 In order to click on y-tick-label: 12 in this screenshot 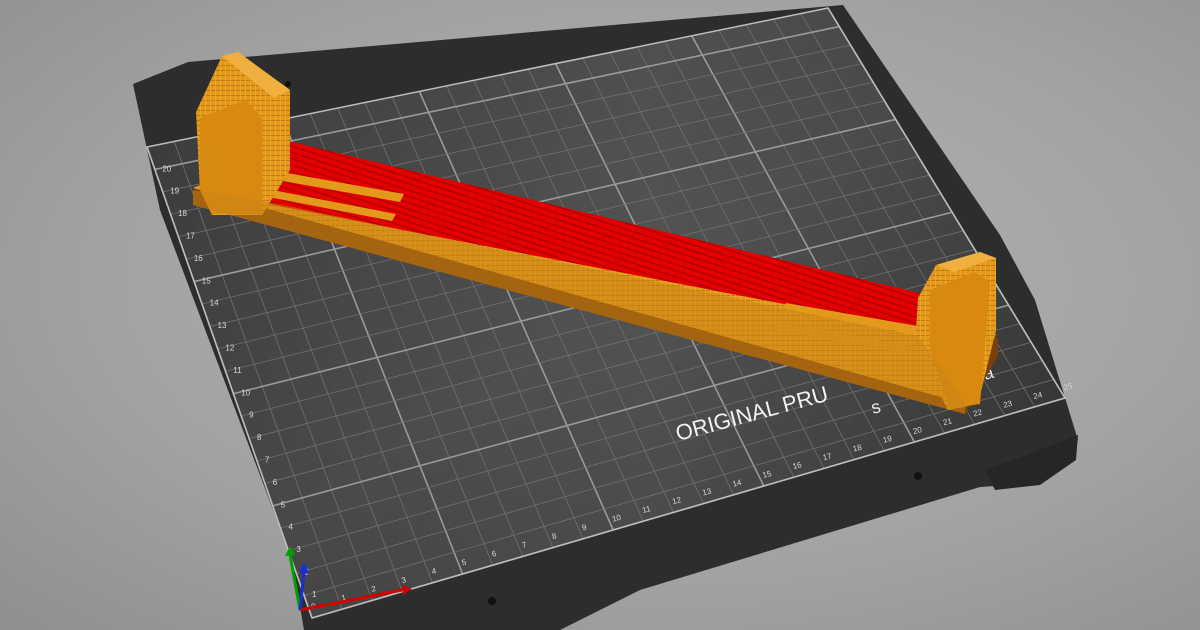, I will do `click(229, 347)`.